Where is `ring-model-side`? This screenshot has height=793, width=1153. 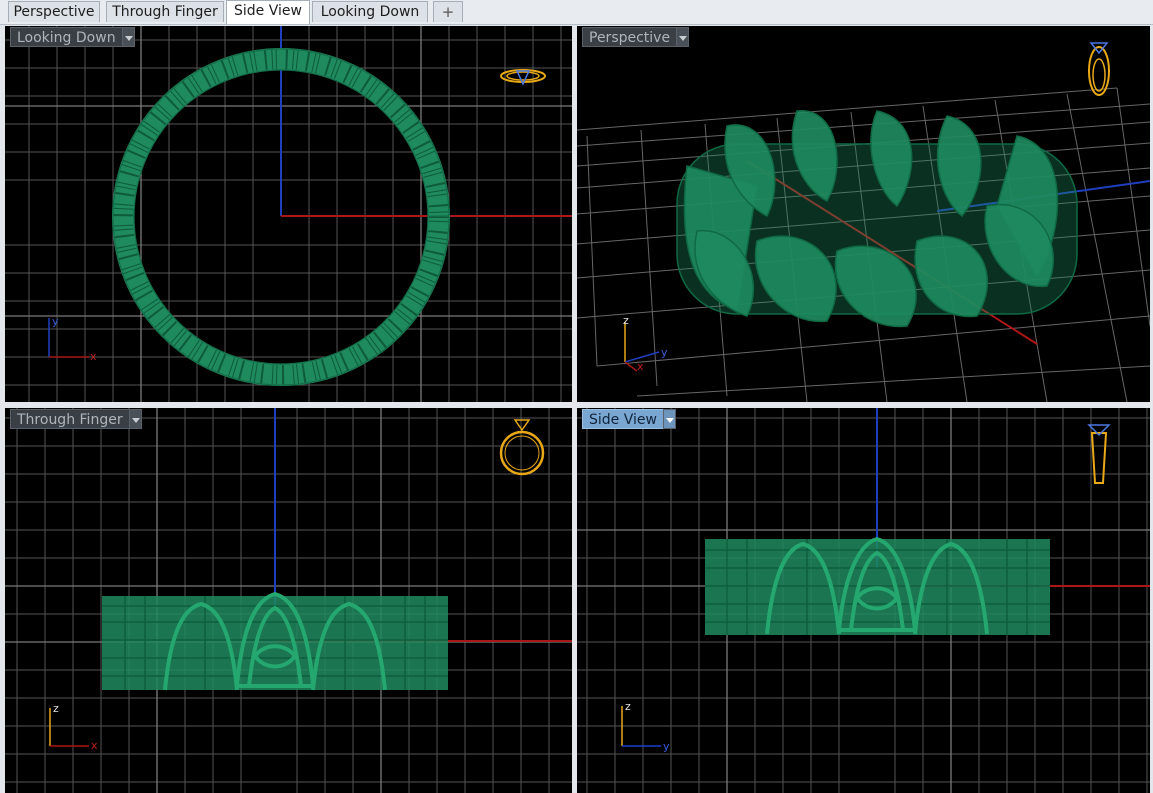
ring-model-side is located at coordinates (877, 585).